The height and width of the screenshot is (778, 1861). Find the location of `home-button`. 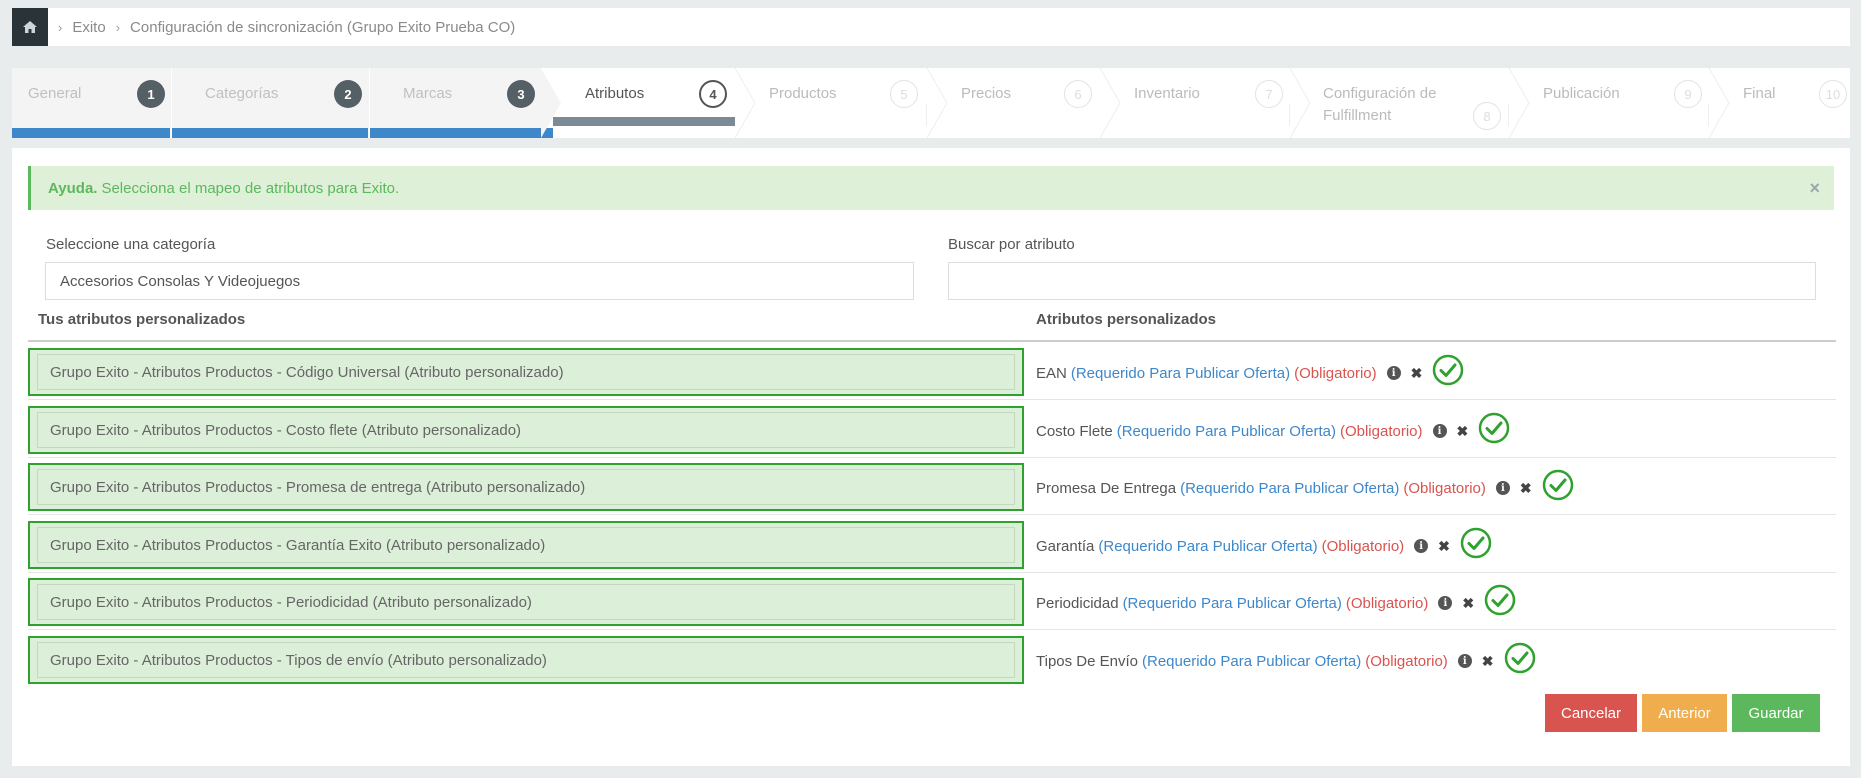

home-button is located at coordinates (30, 27).